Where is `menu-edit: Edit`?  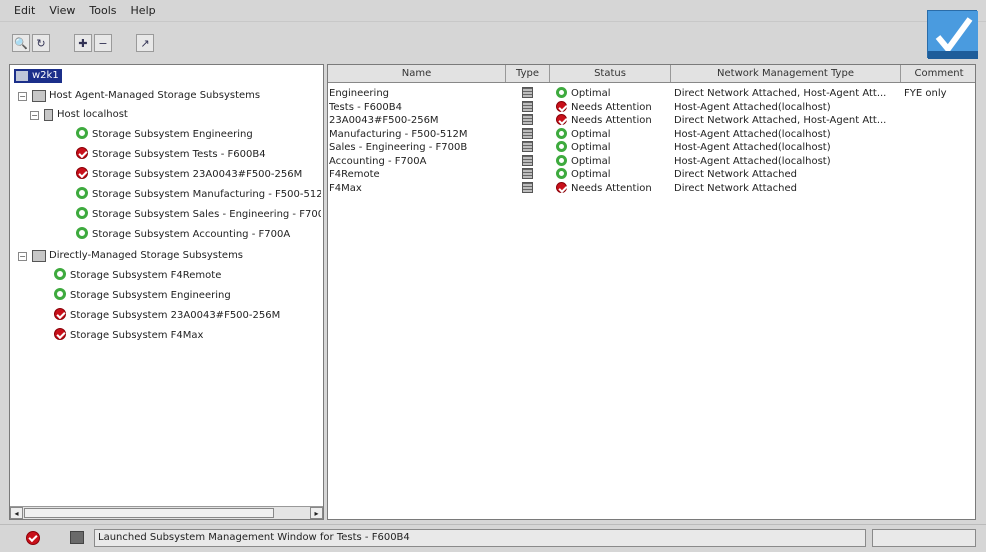
menu-edit: Edit is located at coordinates (24, 10).